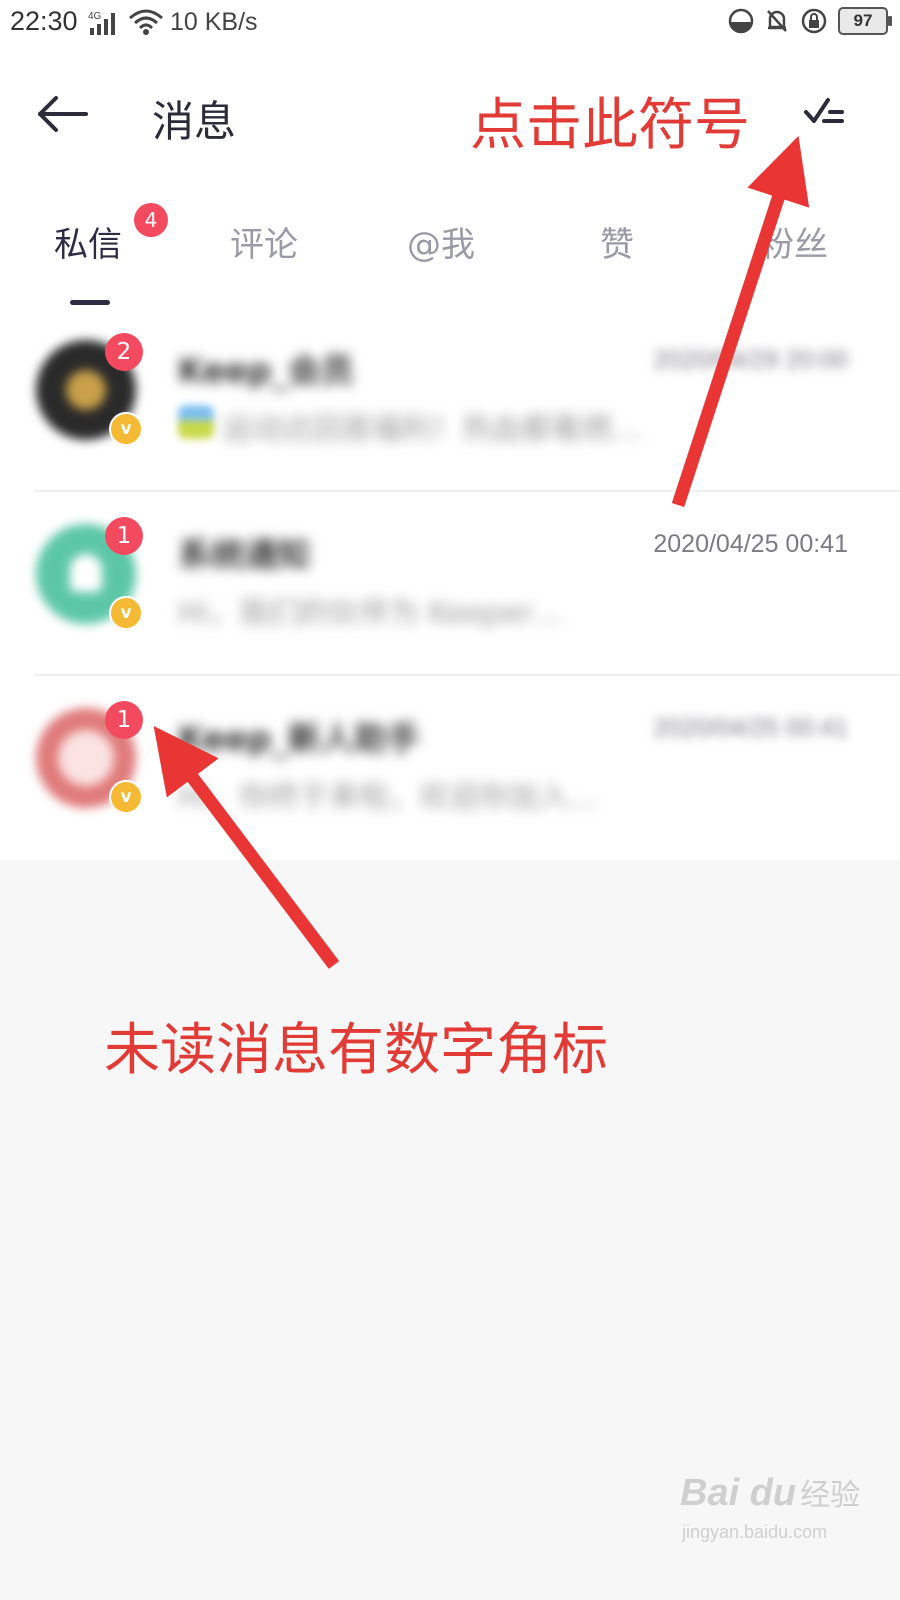 This screenshot has width=900, height=1600. Describe the element at coordinates (755, 1532) in the screenshot. I see `watermark-url: jingyan.baidu.com` at that location.